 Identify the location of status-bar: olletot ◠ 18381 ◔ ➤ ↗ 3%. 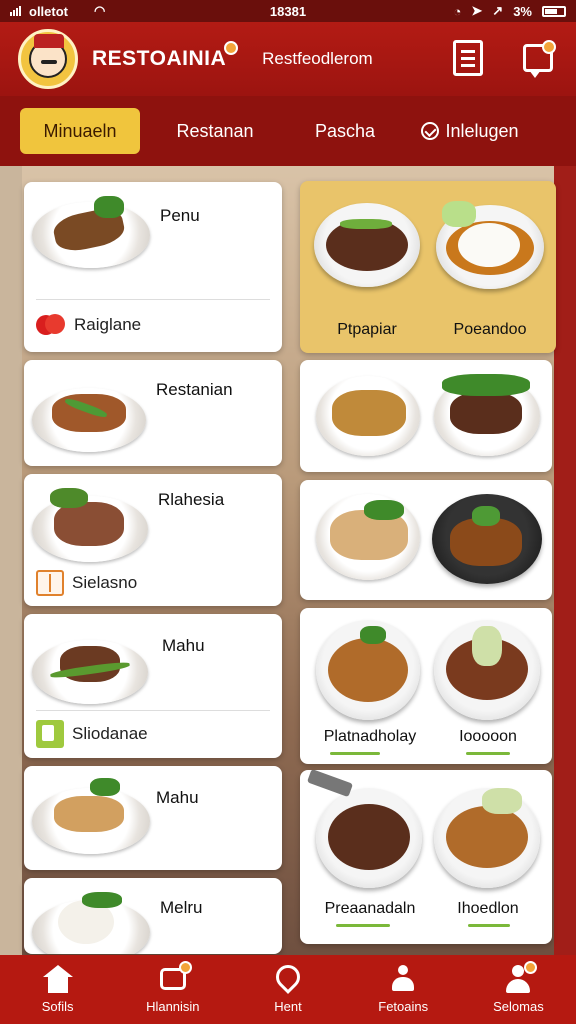
(288, 11).